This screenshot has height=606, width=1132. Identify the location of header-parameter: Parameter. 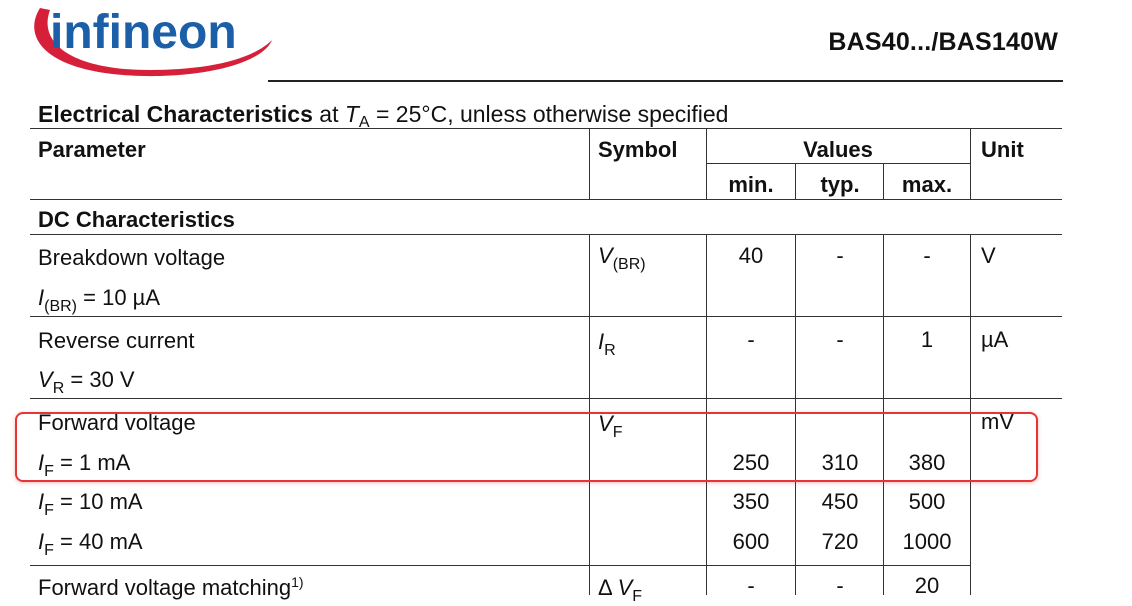
(92, 149).